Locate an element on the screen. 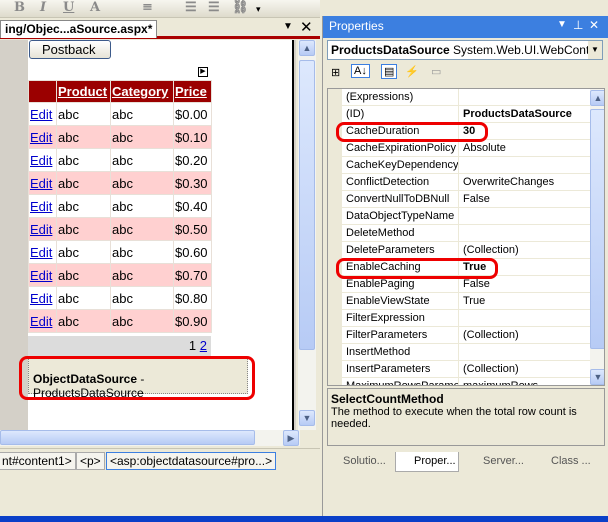  grid-header-category: Category is located at coordinates (142, 91).